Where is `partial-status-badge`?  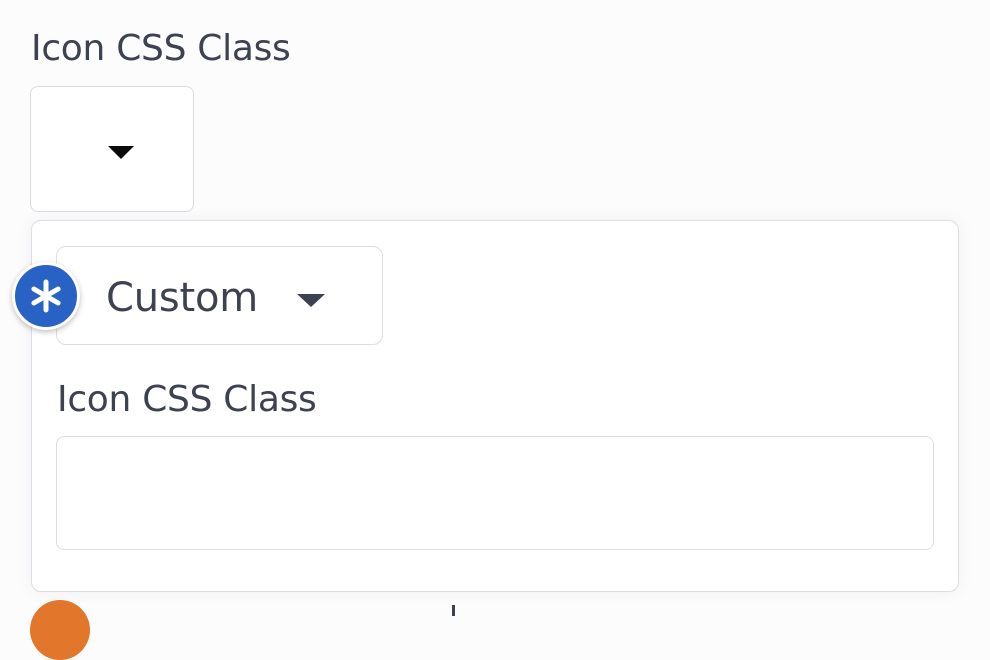 partial-status-badge is located at coordinates (60, 630).